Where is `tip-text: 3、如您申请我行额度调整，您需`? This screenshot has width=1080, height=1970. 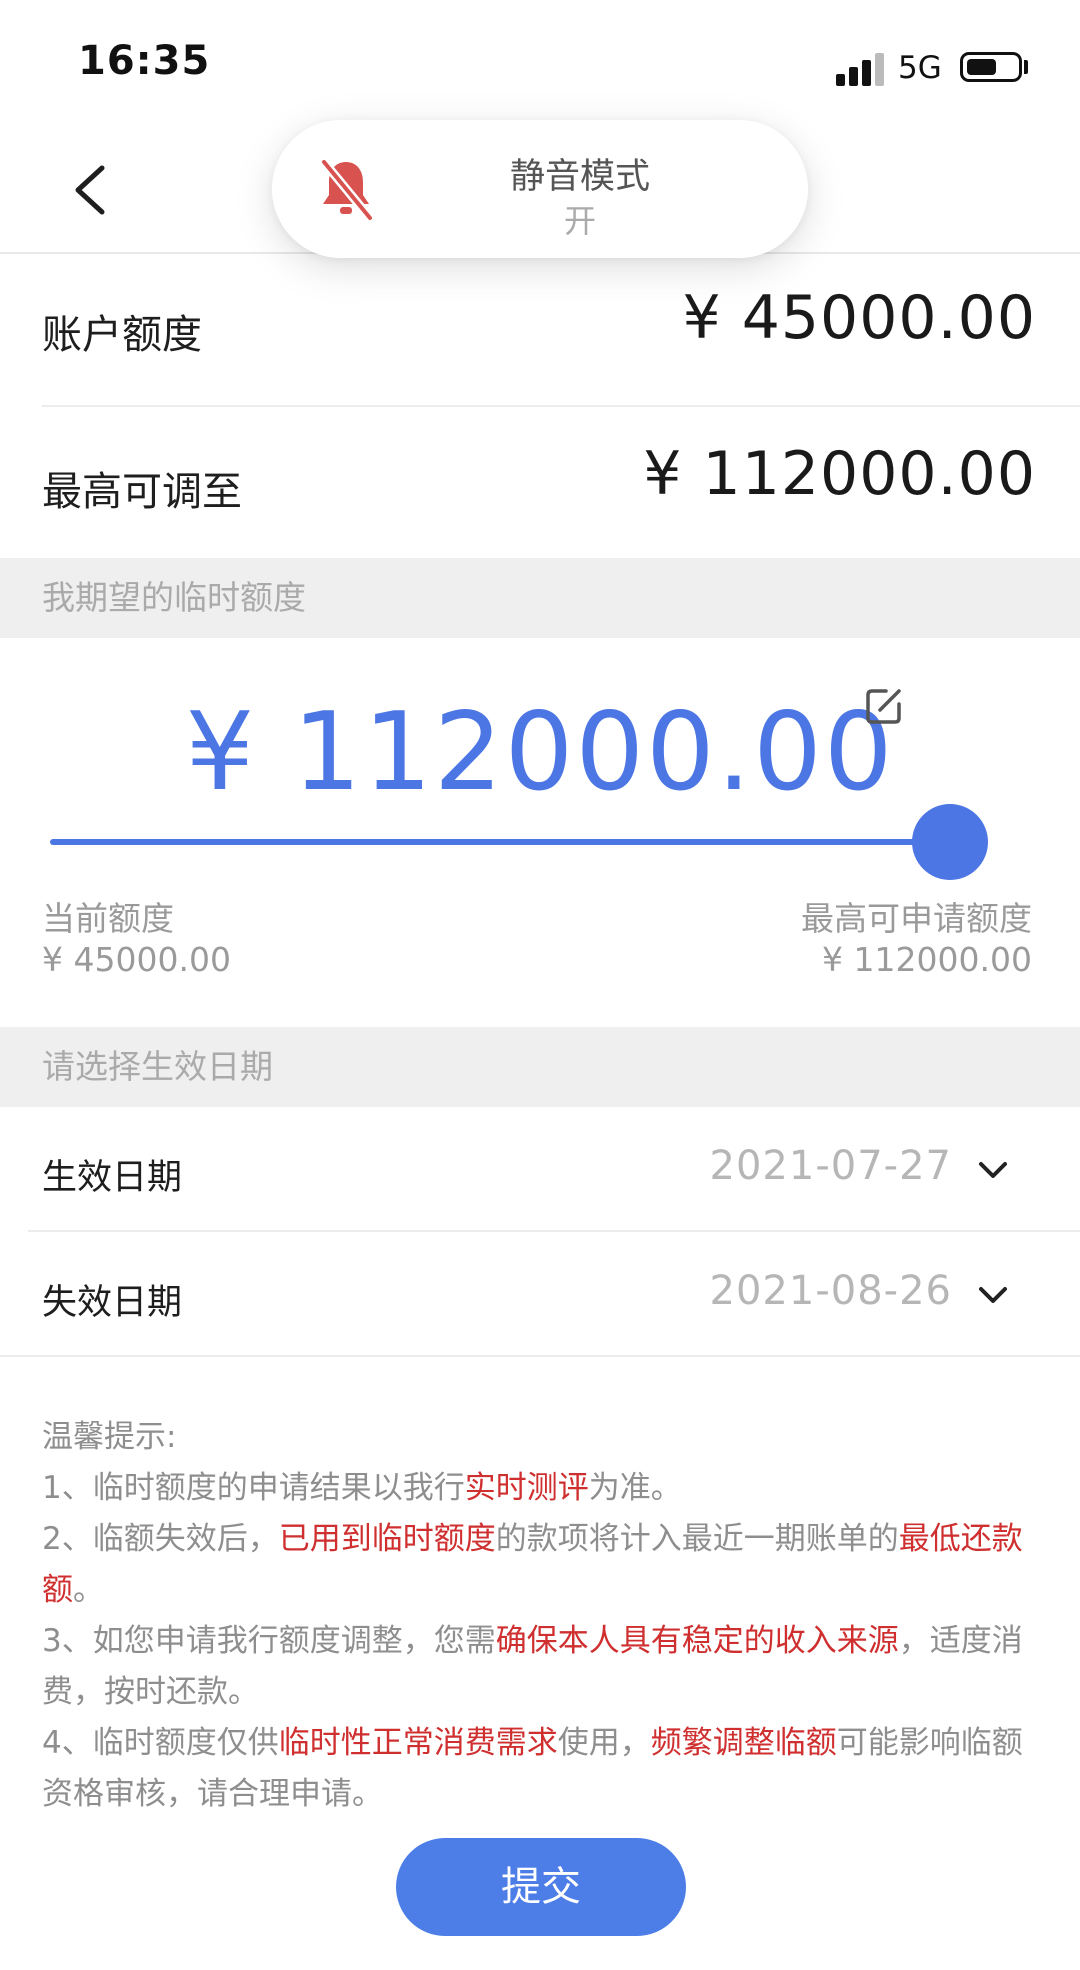
tip-text: 3、如您申请我行额度调整，您需 is located at coordinates (269, 1641).